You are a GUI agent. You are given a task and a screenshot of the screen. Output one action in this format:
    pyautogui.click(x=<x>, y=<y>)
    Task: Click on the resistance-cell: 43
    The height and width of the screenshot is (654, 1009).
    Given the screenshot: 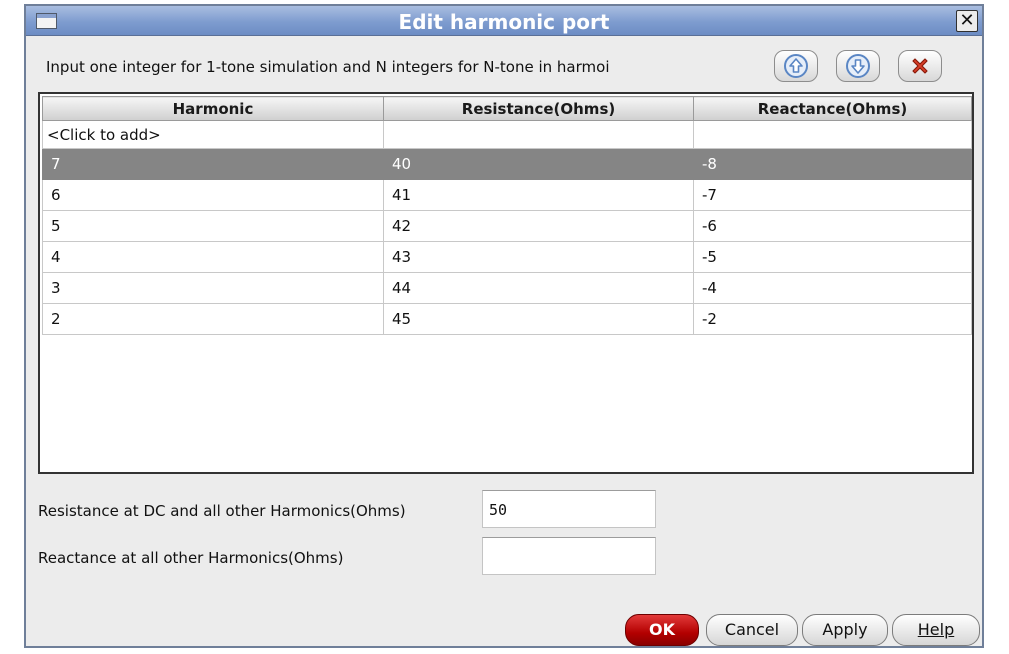 What is the action you would take?
    pyautogui.click(x=538, y=257)
    